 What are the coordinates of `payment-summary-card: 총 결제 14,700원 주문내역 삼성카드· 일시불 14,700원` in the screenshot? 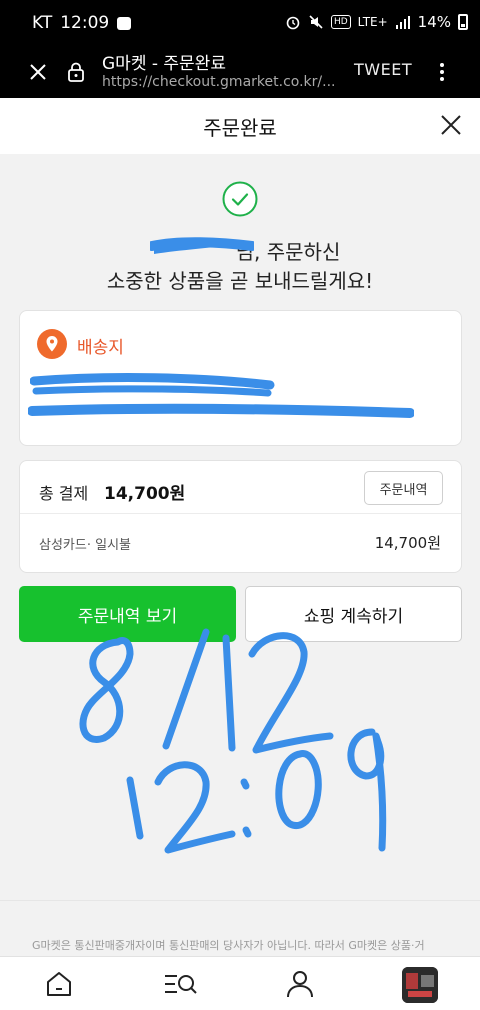 It's located at (240, 516).